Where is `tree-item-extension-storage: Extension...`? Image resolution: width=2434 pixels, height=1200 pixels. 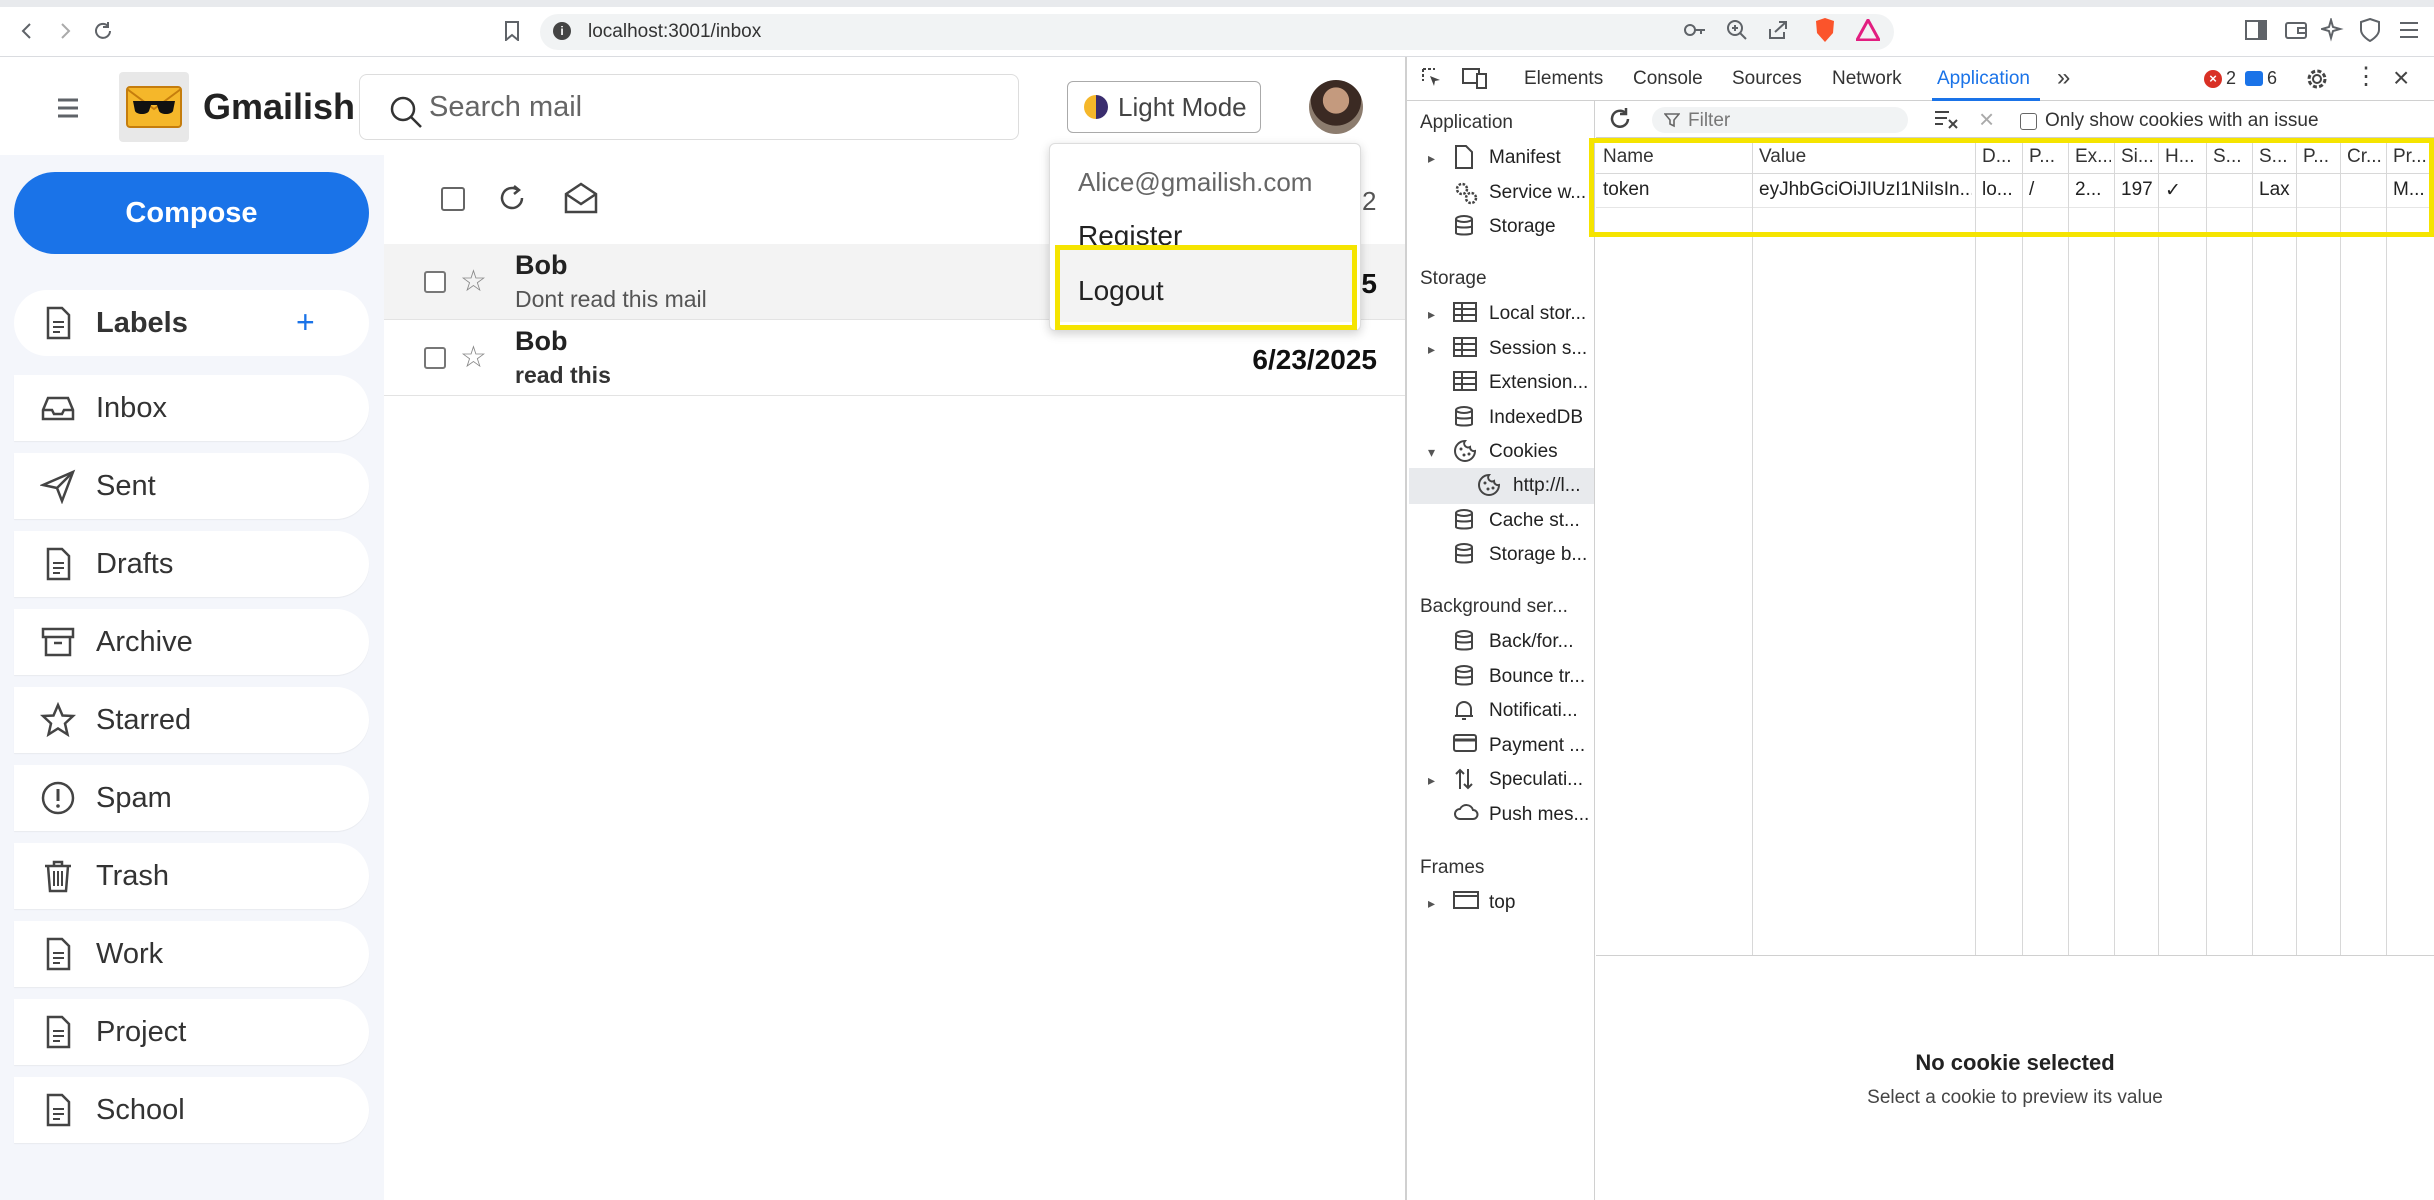
tree-item-extension-storage: Extension... is located at coordinates (1523, 383).